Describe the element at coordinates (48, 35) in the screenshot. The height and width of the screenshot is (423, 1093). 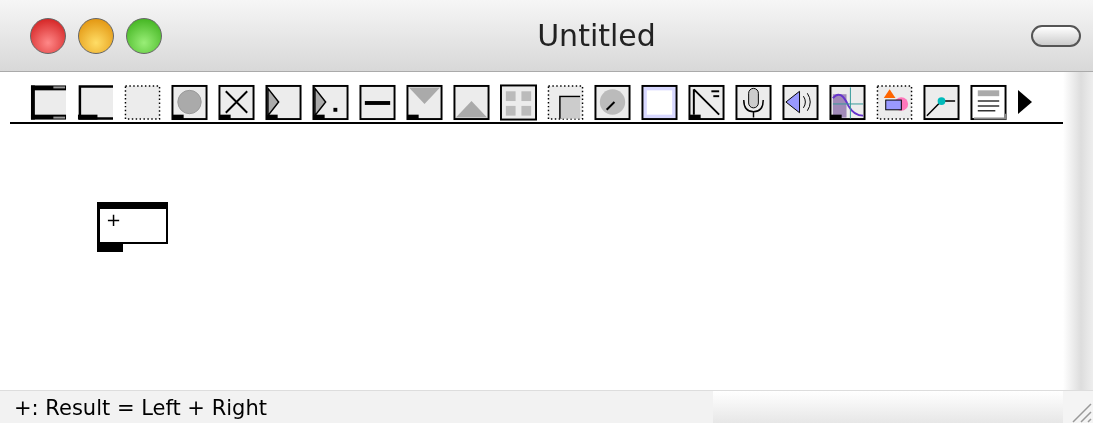
I see `close-button` at that location.